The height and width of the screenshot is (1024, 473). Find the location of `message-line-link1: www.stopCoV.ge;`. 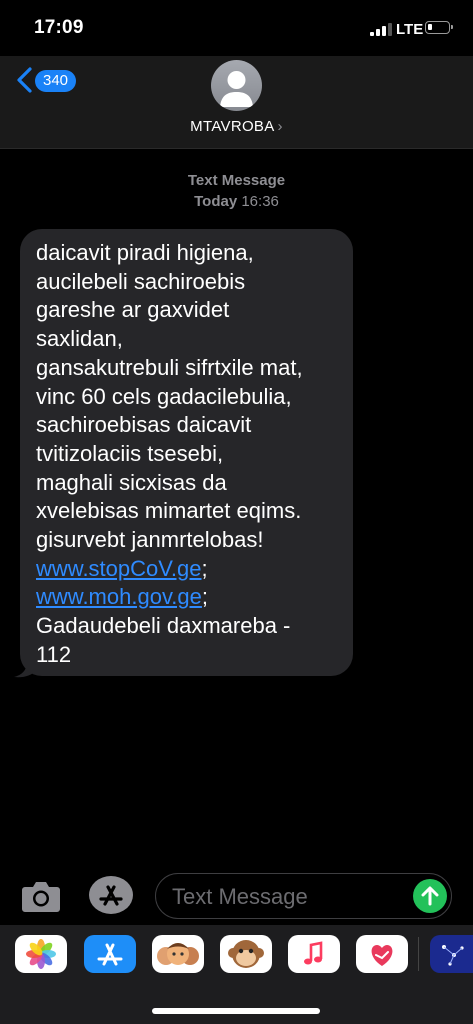

message-line-link1: www.stopCoV.ge; is located at coordinates (188, 569).